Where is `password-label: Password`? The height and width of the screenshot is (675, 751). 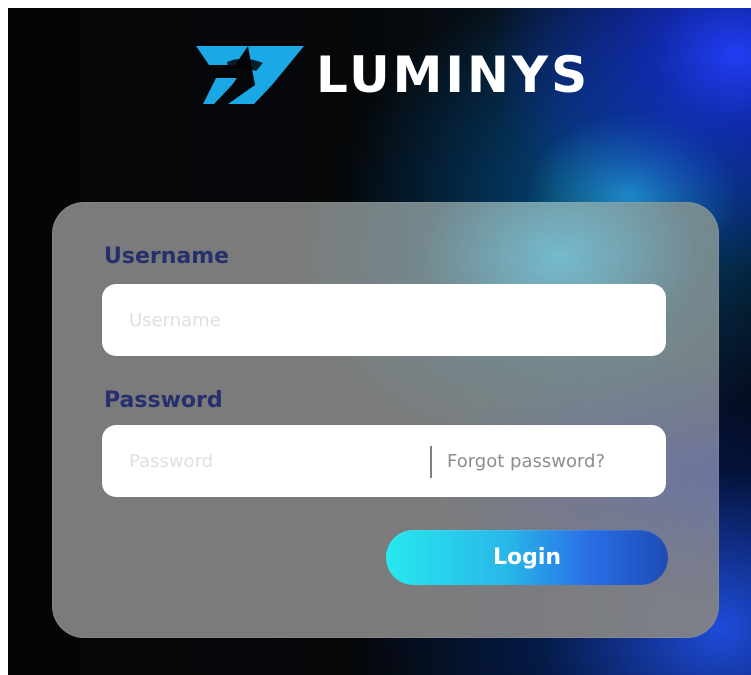 password-label: Password is located at coordinates (163, 400).